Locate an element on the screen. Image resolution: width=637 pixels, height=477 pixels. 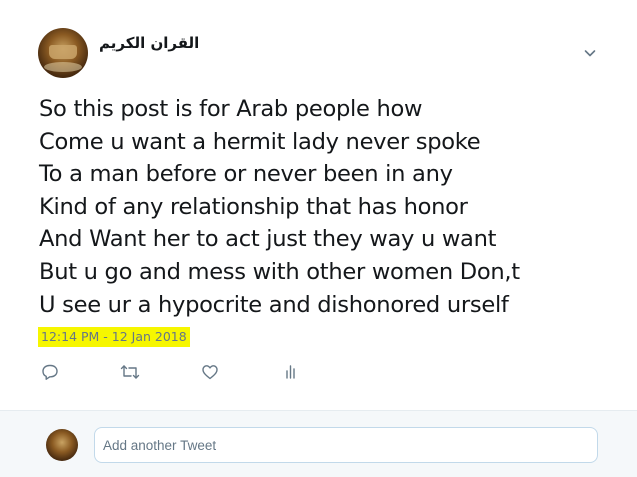
reply-composer is located at coordinates (318, 443).